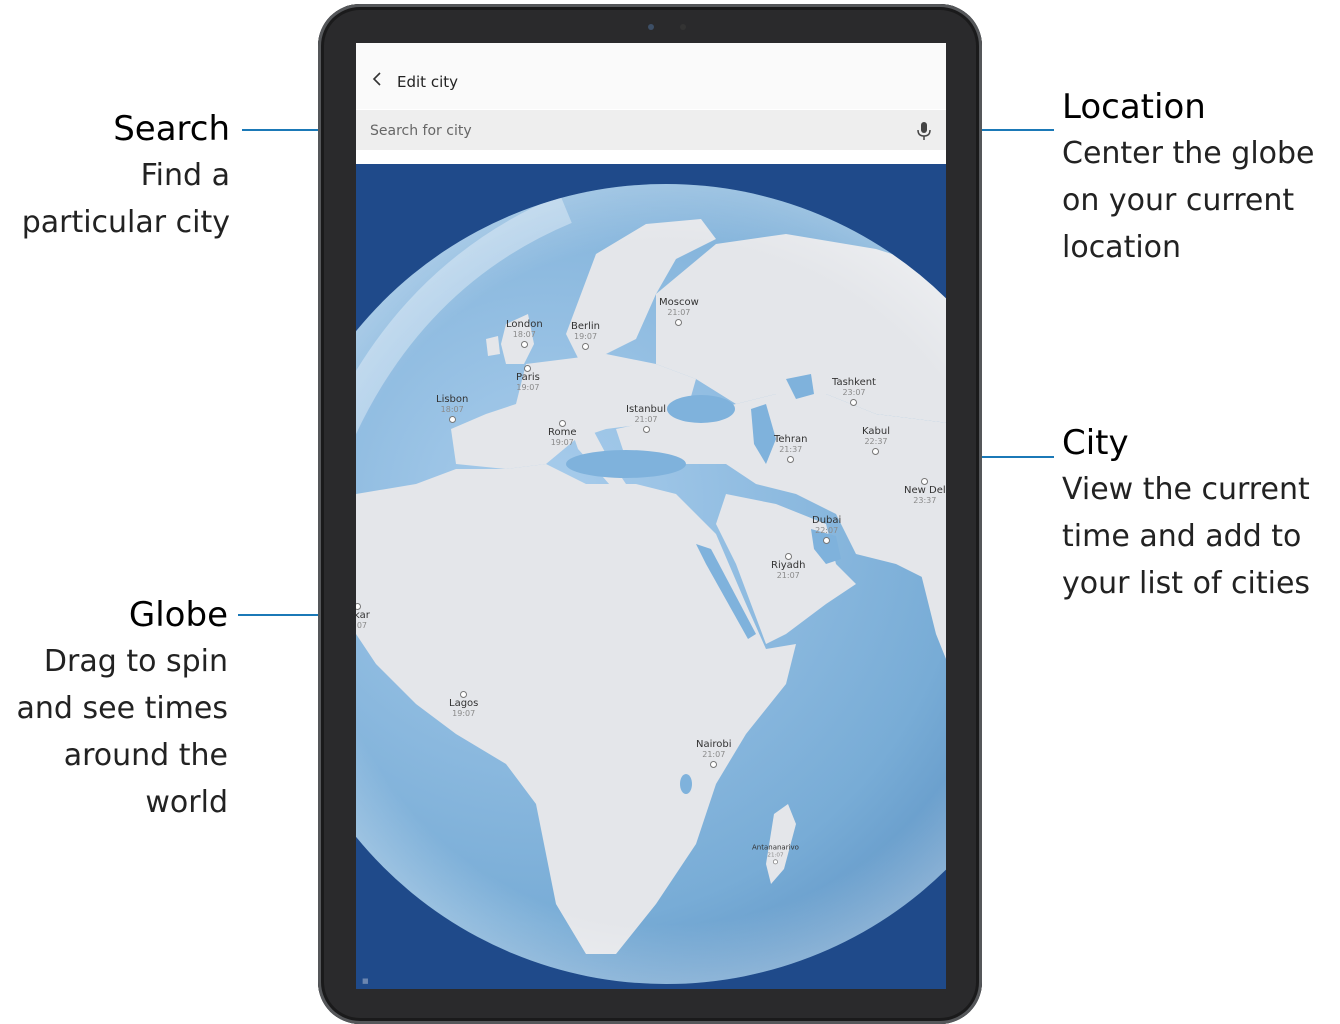 This screenshot has height=1024, width=1340. I want to click on globe-callout-line-3: around the, so click(145, 755).